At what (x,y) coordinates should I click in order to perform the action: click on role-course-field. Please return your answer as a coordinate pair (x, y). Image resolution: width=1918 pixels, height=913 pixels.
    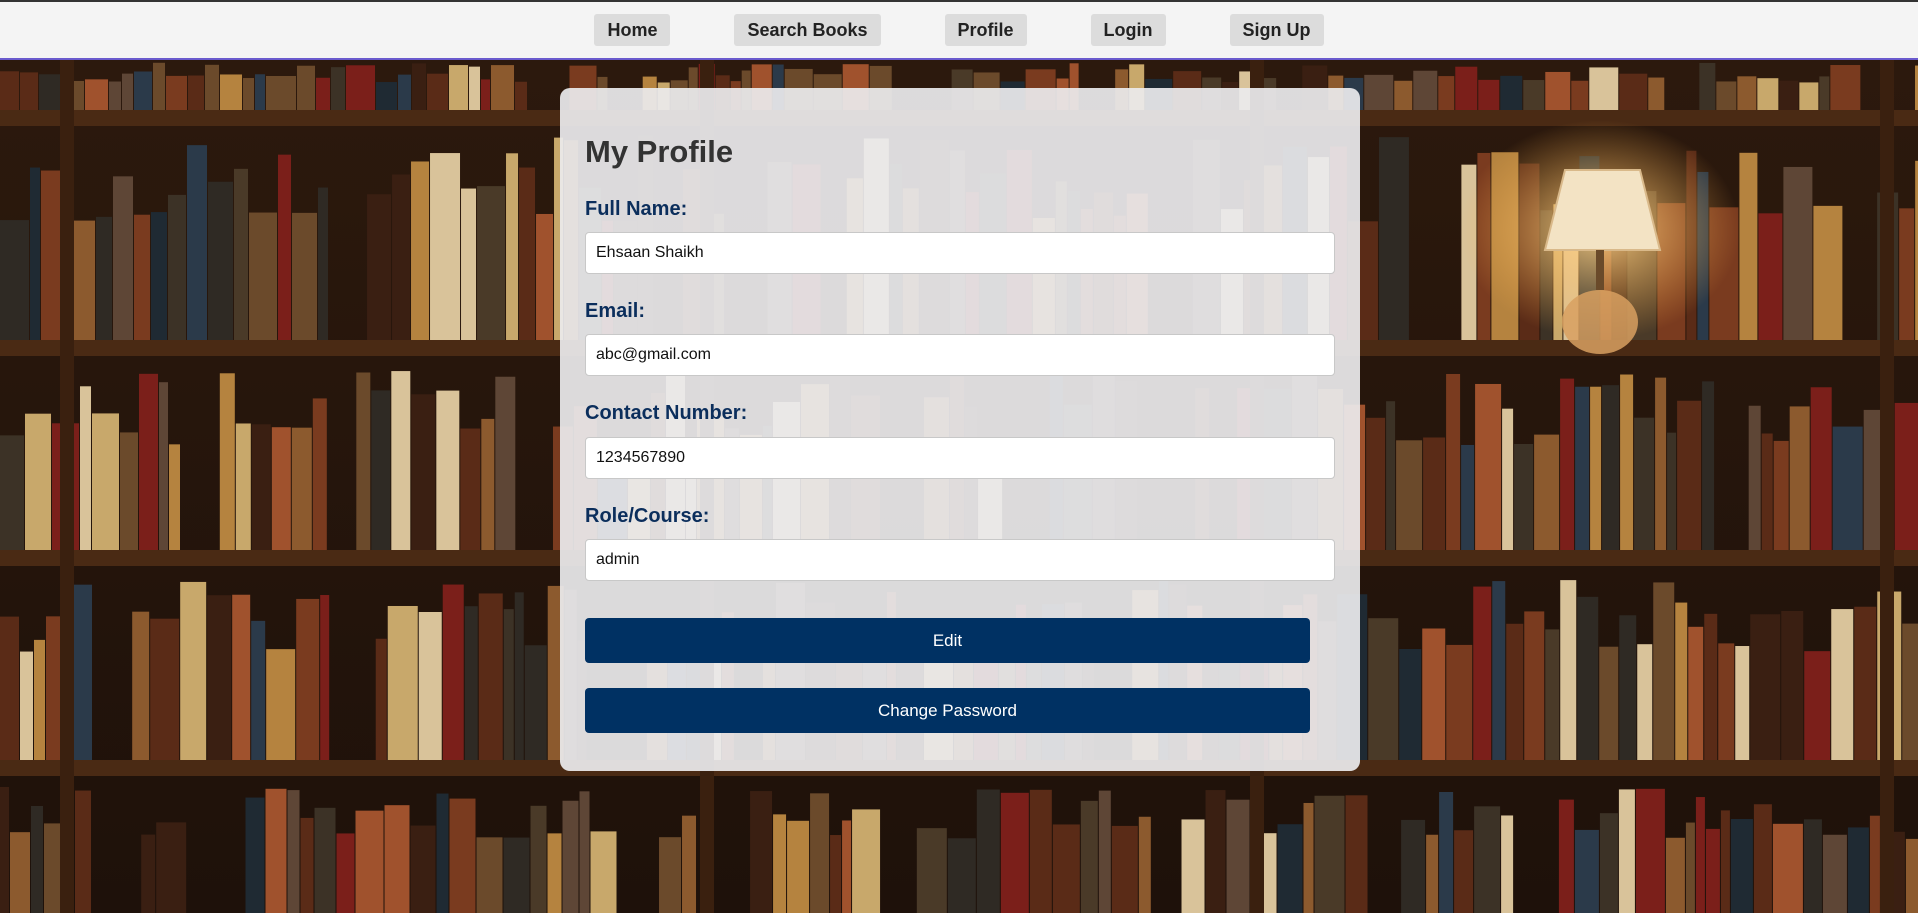
    Looking at the image, I should click on (960, 560).